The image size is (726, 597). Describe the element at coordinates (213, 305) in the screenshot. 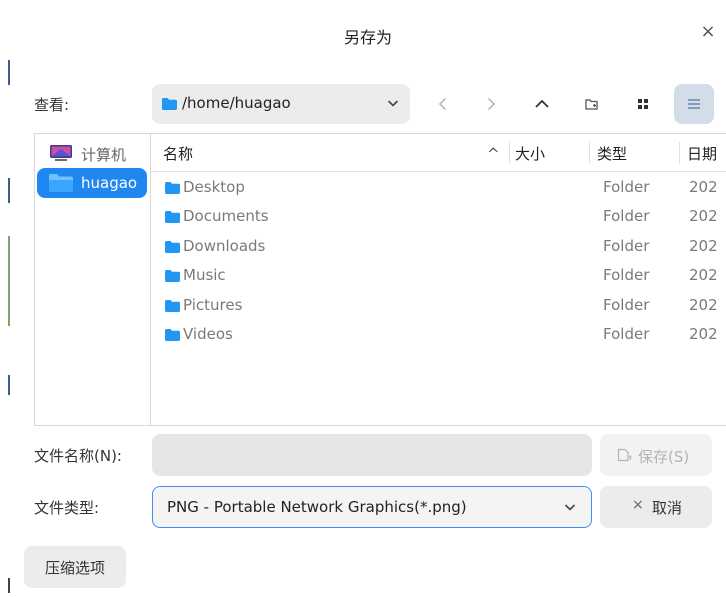

I see `file-name: Pictures` at that location.